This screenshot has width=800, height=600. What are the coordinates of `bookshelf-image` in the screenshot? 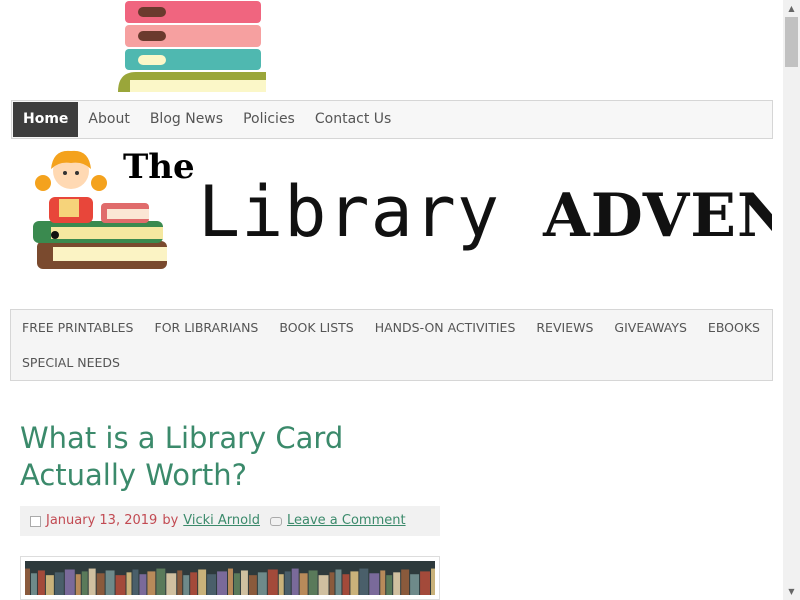 It's located at (230, 580).